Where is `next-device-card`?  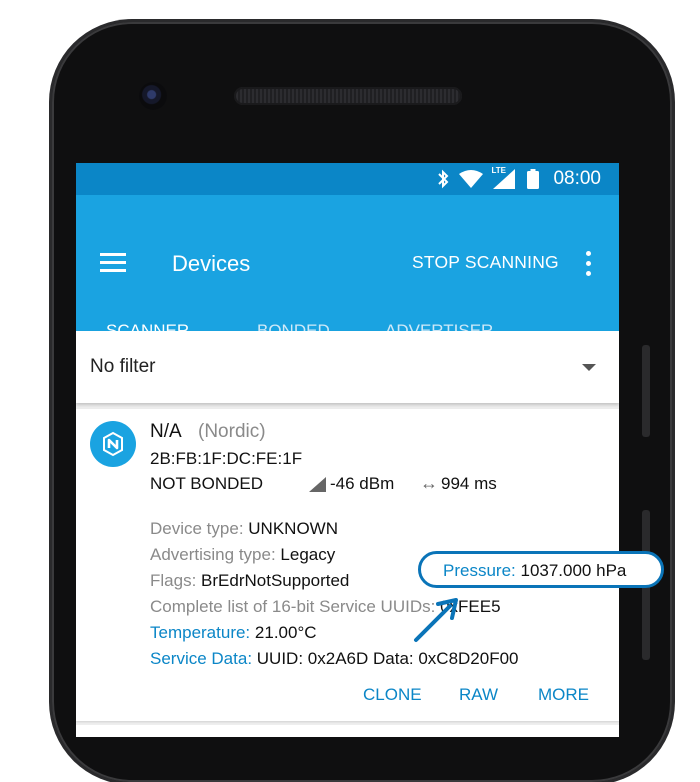
next-device-card is located at coordinates (347, 731).